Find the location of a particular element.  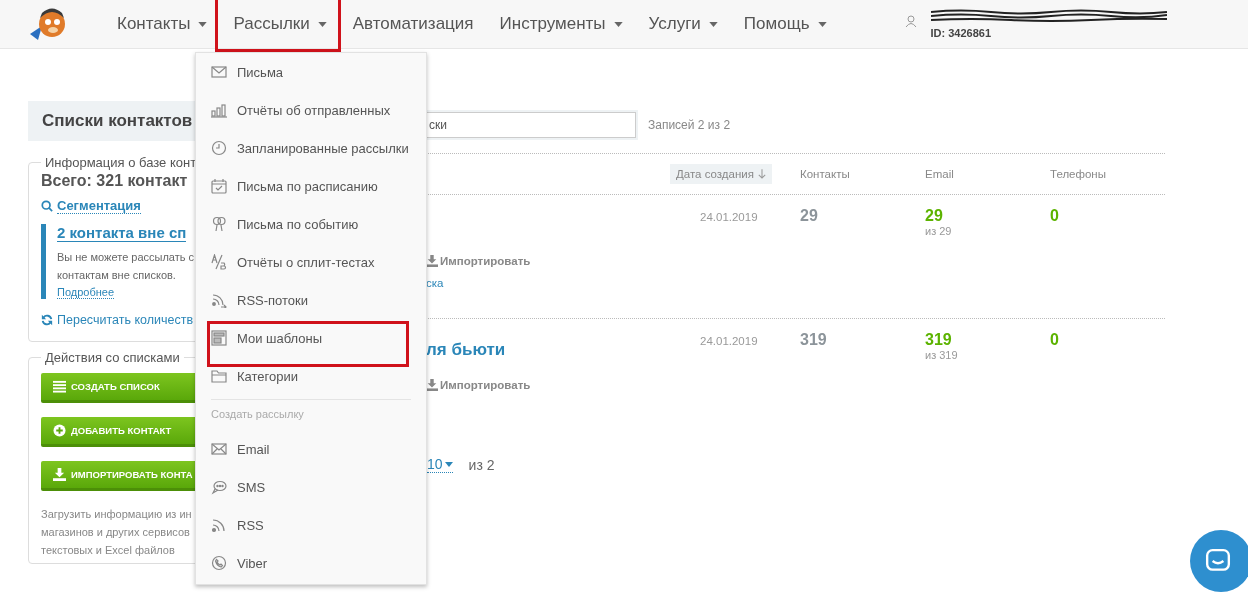

panel-legend: Информация о базе конт is located at coordinates (121, 162).